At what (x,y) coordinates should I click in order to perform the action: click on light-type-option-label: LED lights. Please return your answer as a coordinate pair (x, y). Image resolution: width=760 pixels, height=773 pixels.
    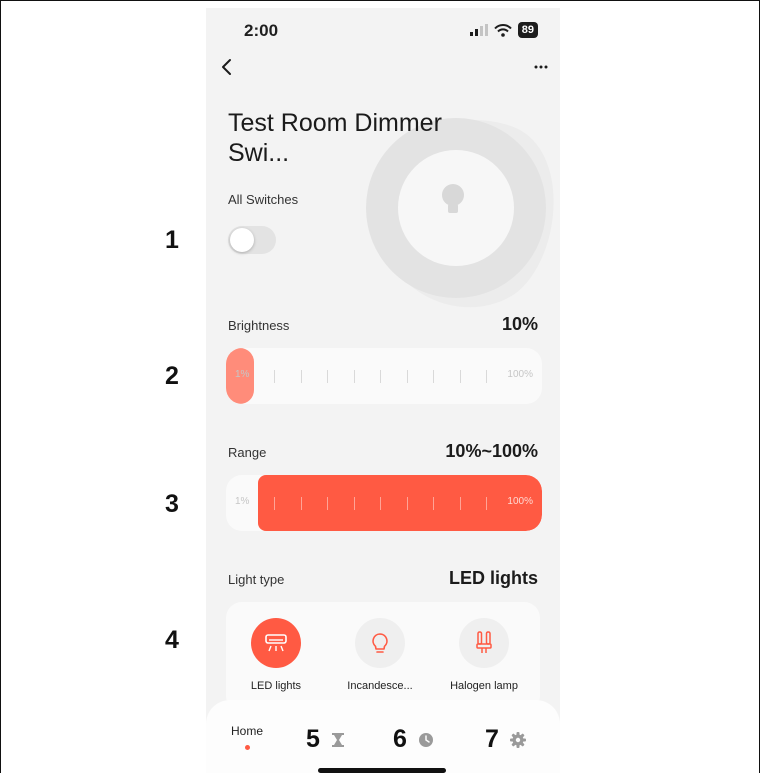
    Looking at the image, I should click on (276, 686).